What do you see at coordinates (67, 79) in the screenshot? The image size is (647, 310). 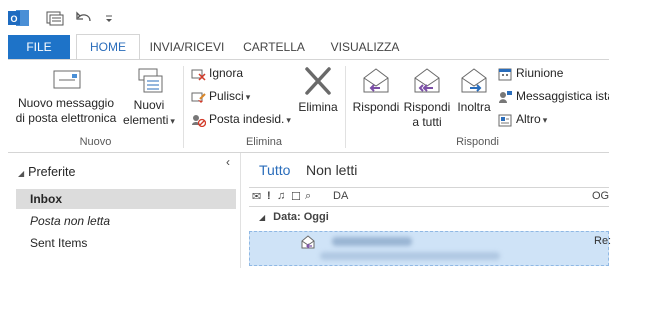 I see `new-email-icon` at bounding box center [67, 79].